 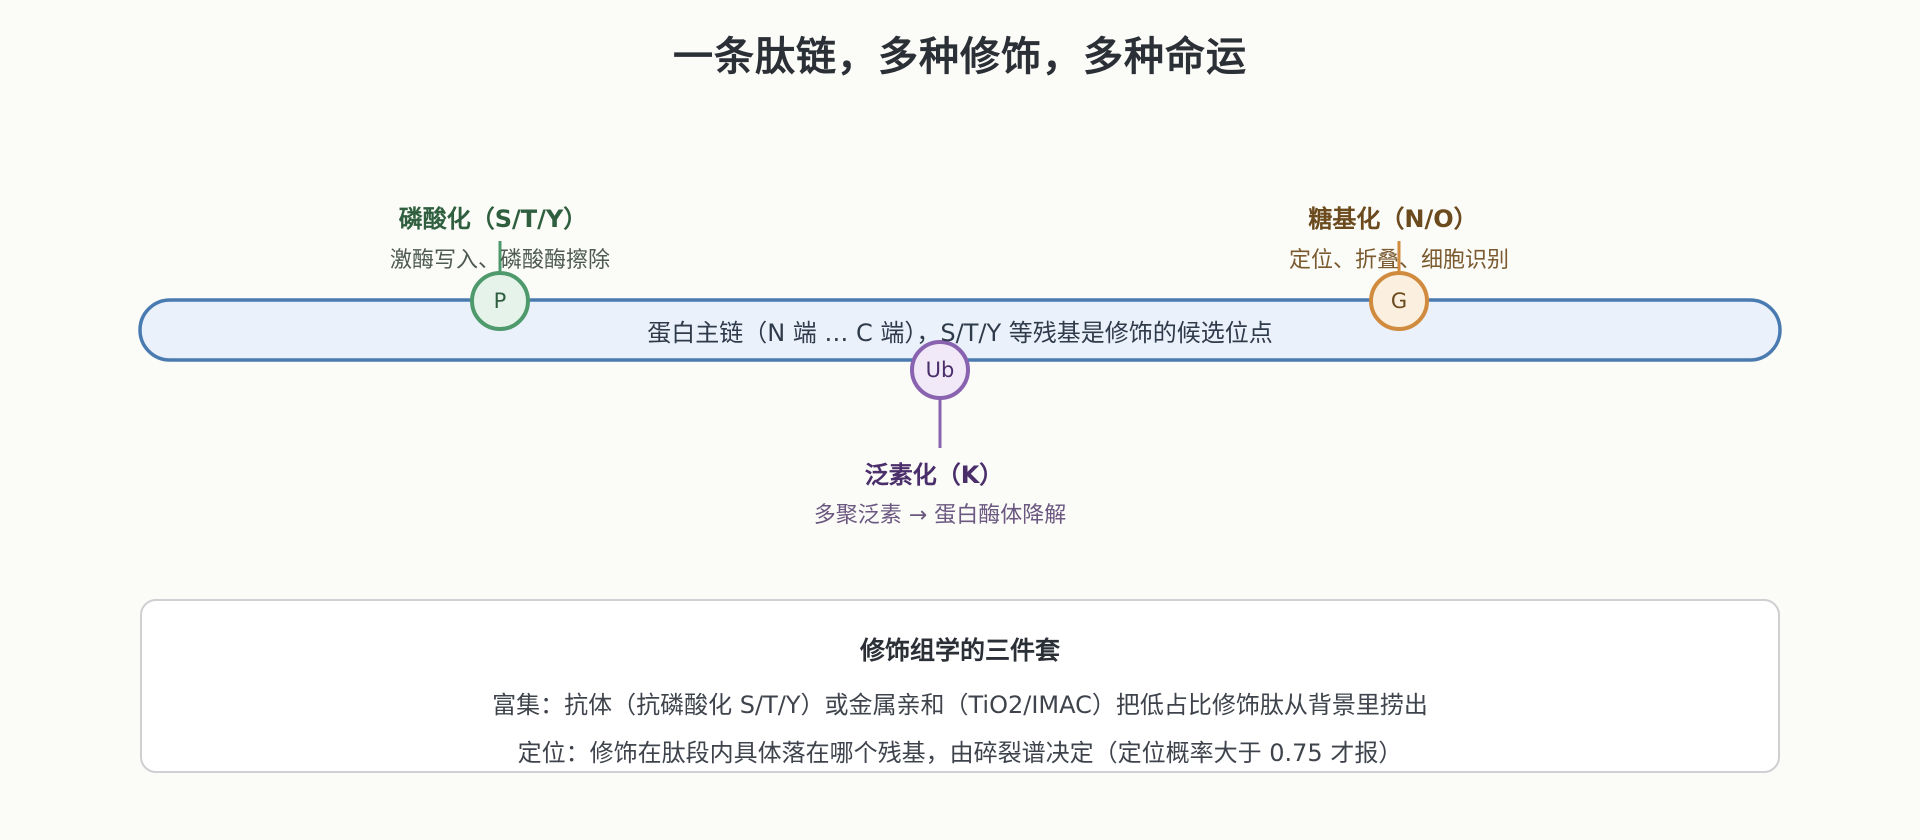 I want to click on phospho-desc: 激酶写入、磷酸酶擦除, so click(x=500, y=260).